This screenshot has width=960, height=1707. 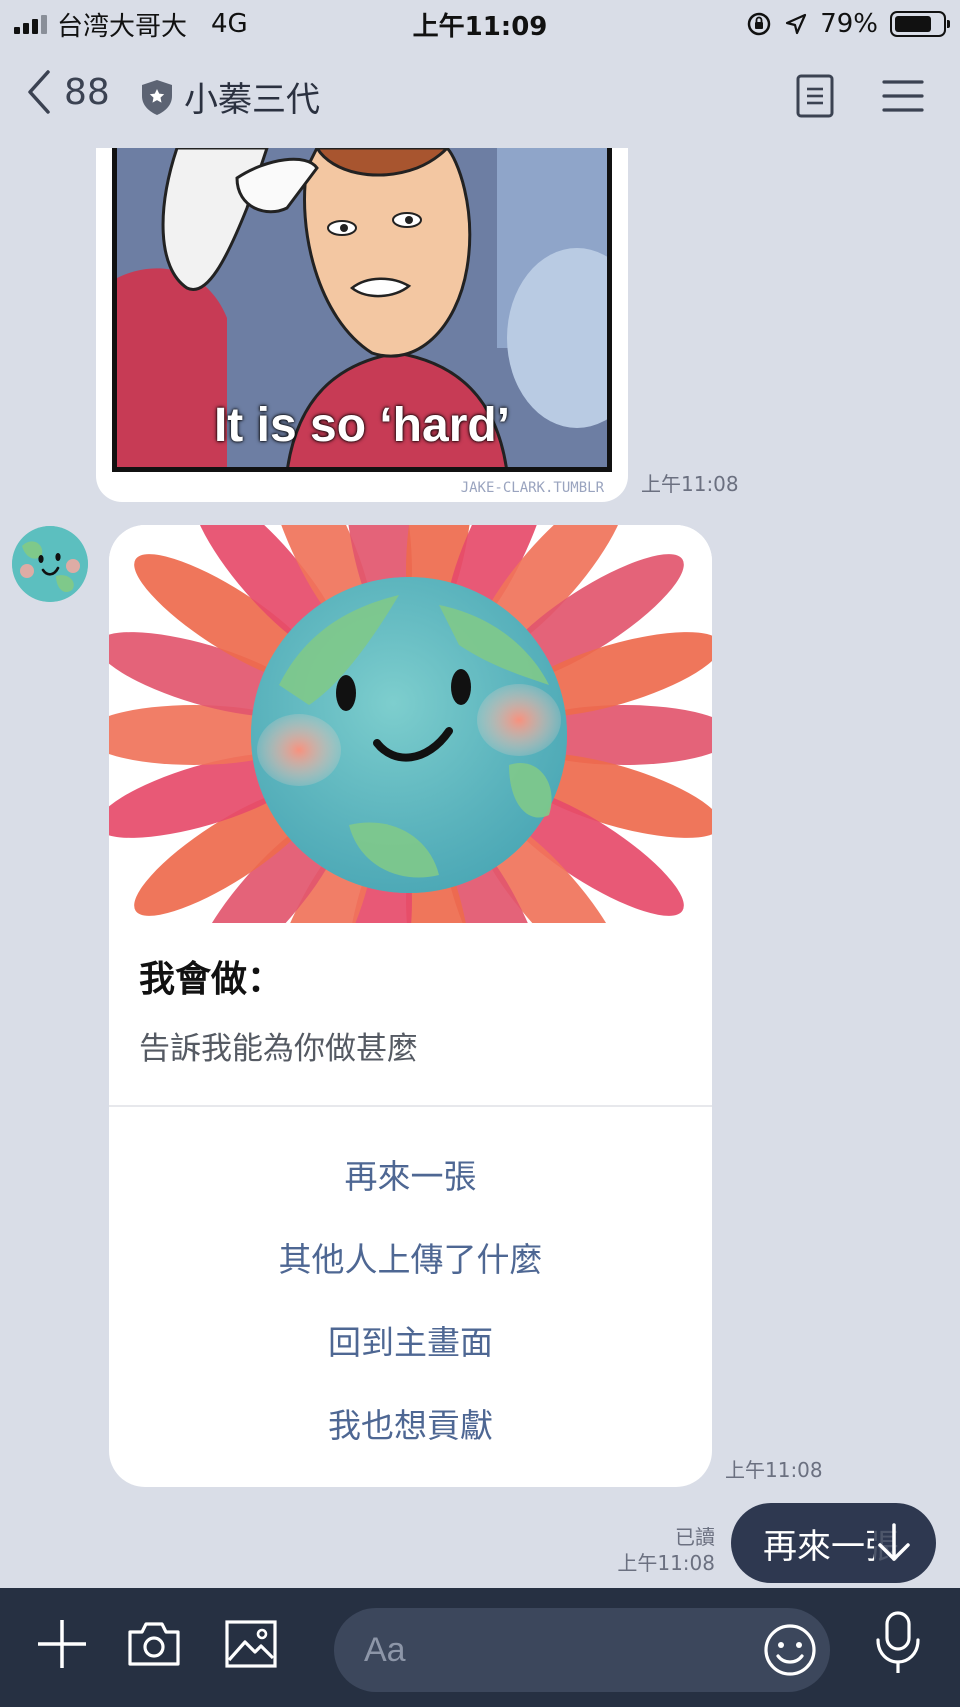 What do you see at coordinates (554, 1650) in the screenshot?
I see `message-input` at bounding box center [554, 1650].